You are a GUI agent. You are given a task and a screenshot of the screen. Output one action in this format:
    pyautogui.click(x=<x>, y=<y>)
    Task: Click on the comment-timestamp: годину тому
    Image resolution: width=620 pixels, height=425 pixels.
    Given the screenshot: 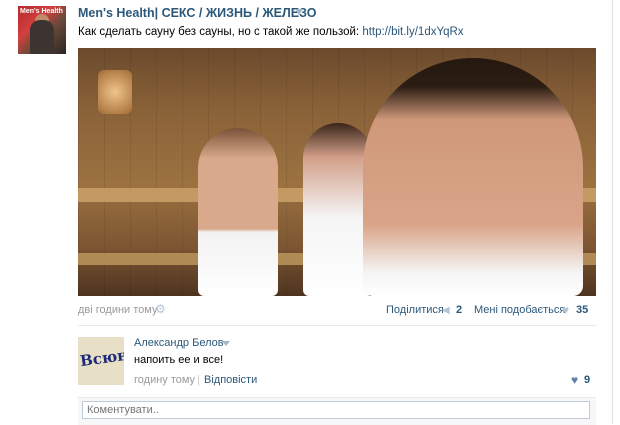 What is the action you would take?
    pyautogui.click(x=164, y=380)
    